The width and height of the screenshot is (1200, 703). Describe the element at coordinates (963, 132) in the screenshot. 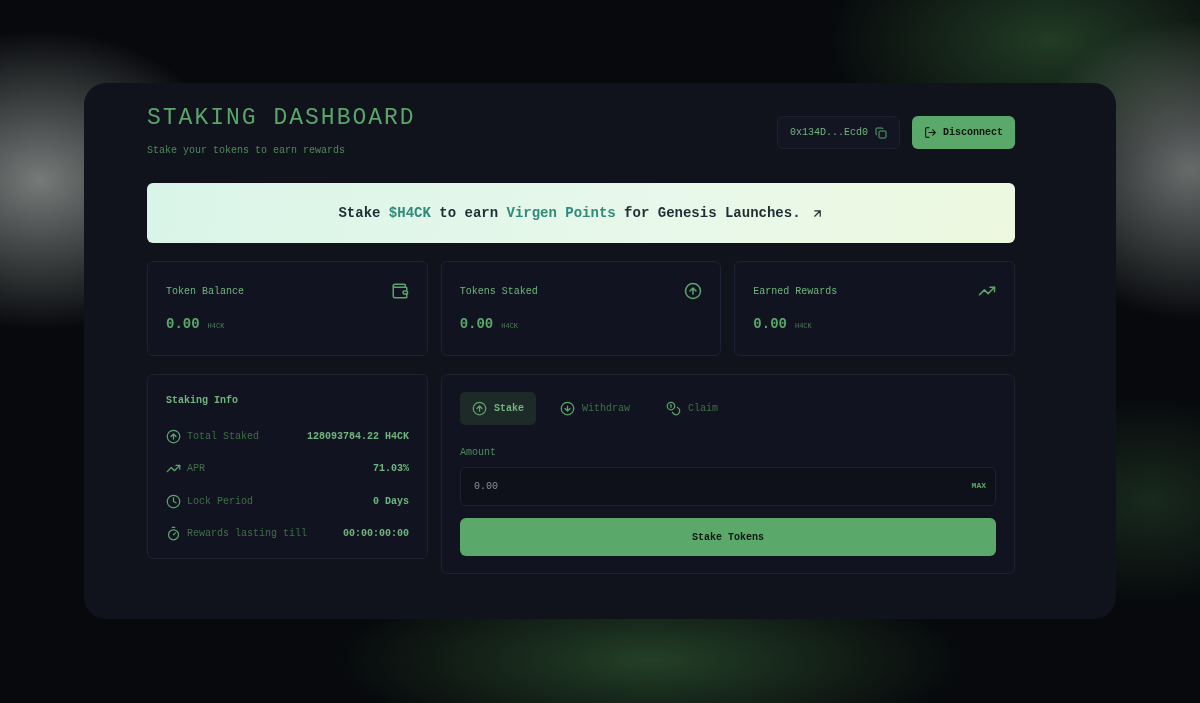

I see `disconnect-button: Disconnect` at that location.